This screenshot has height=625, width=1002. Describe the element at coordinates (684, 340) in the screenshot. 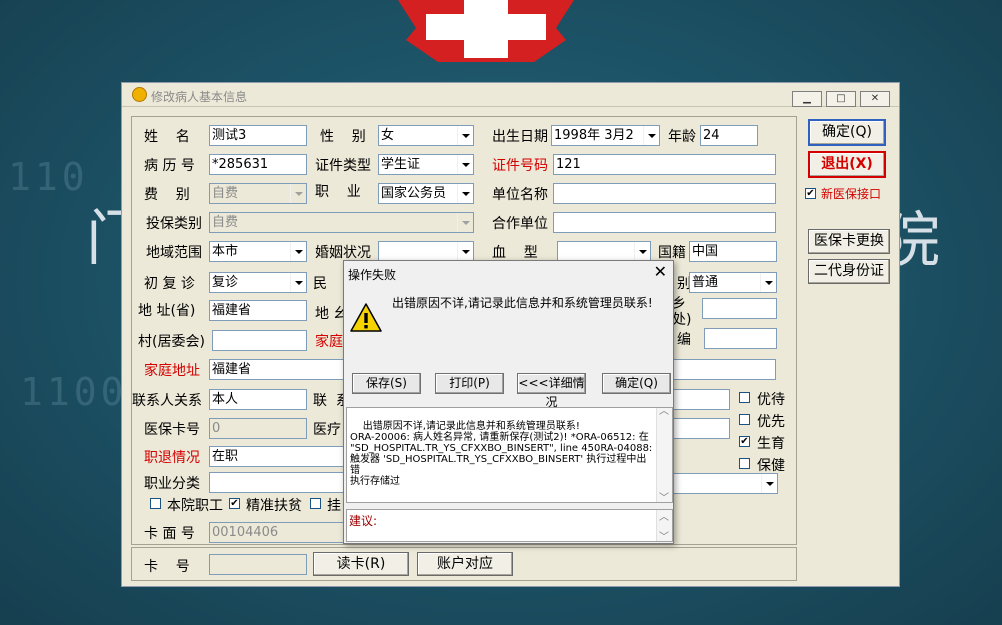

I see `zip-label: 编` at that location.